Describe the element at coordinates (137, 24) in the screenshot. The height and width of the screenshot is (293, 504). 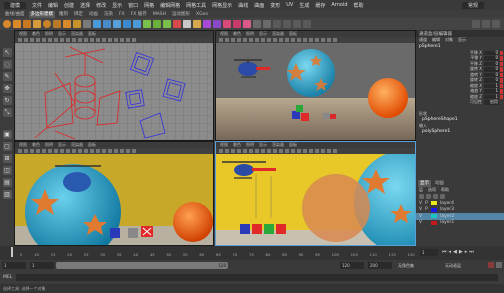
I see `mirror-icon` at that location.